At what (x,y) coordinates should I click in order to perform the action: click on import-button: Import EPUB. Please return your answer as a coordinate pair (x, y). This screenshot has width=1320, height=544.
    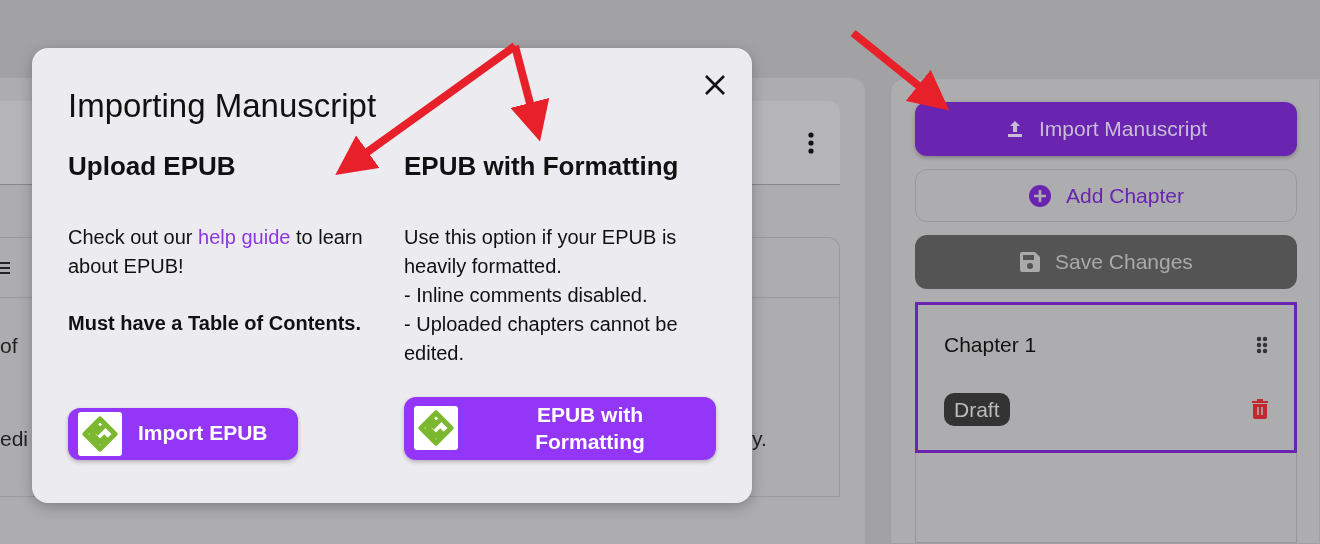
    Looking at the image, I should click on (183, 433).